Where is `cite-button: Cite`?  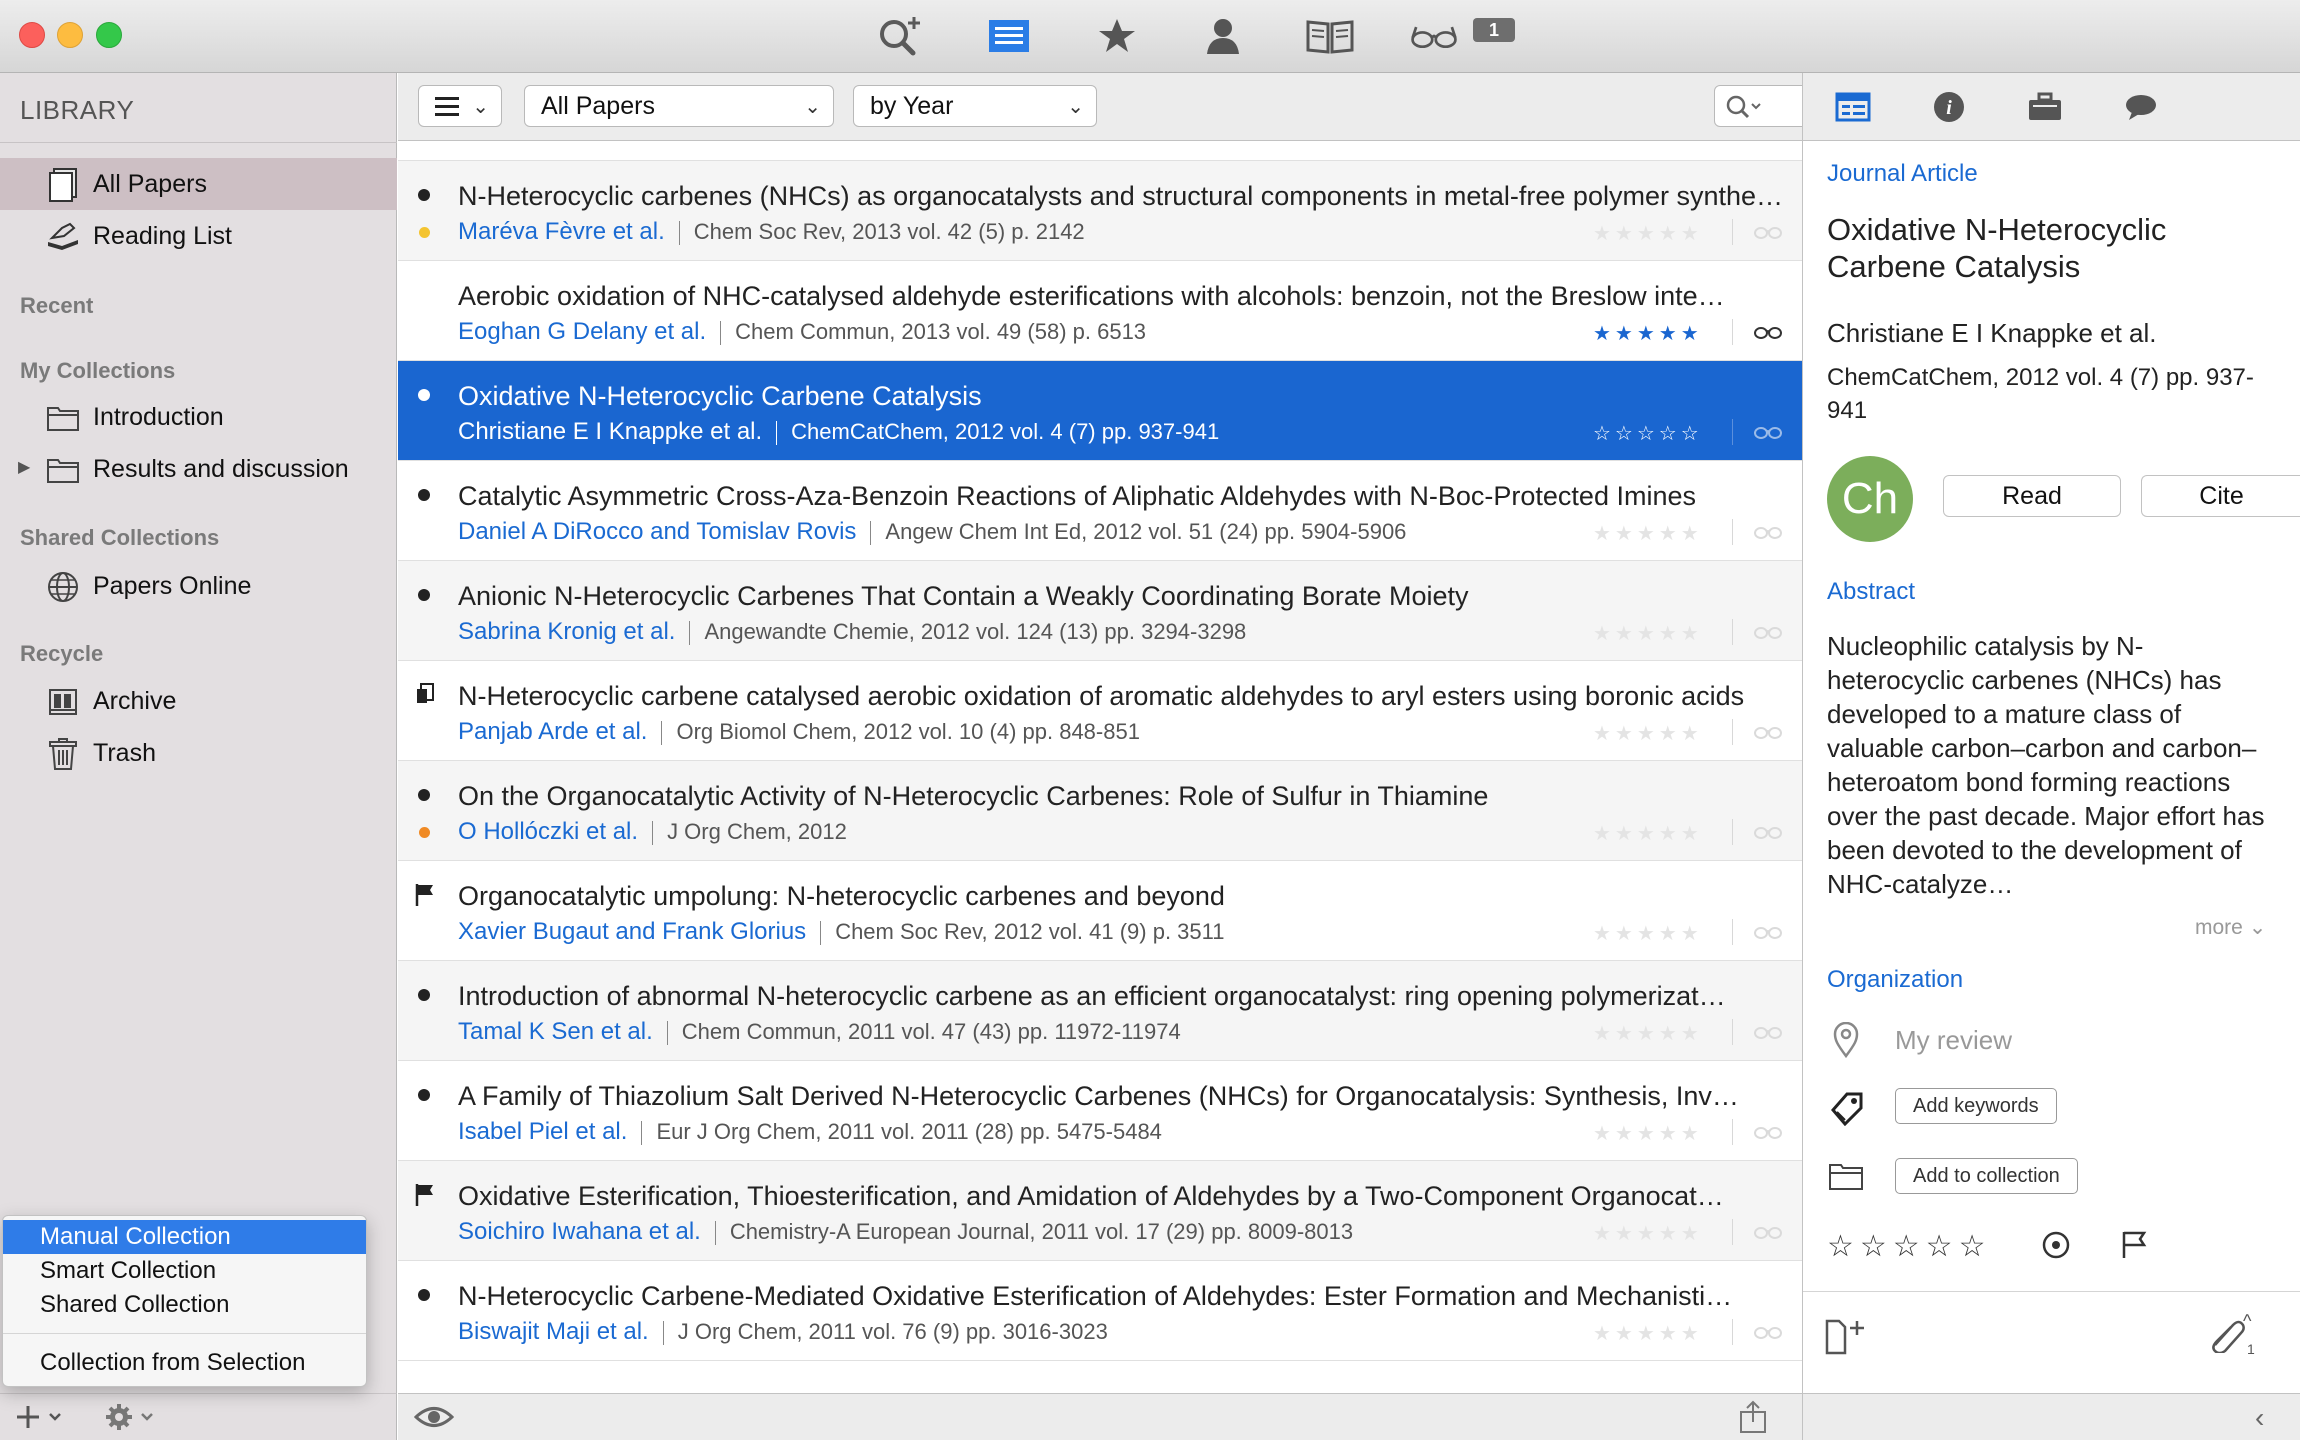
cite-button: Cite is located at coordinates (2220, 496).